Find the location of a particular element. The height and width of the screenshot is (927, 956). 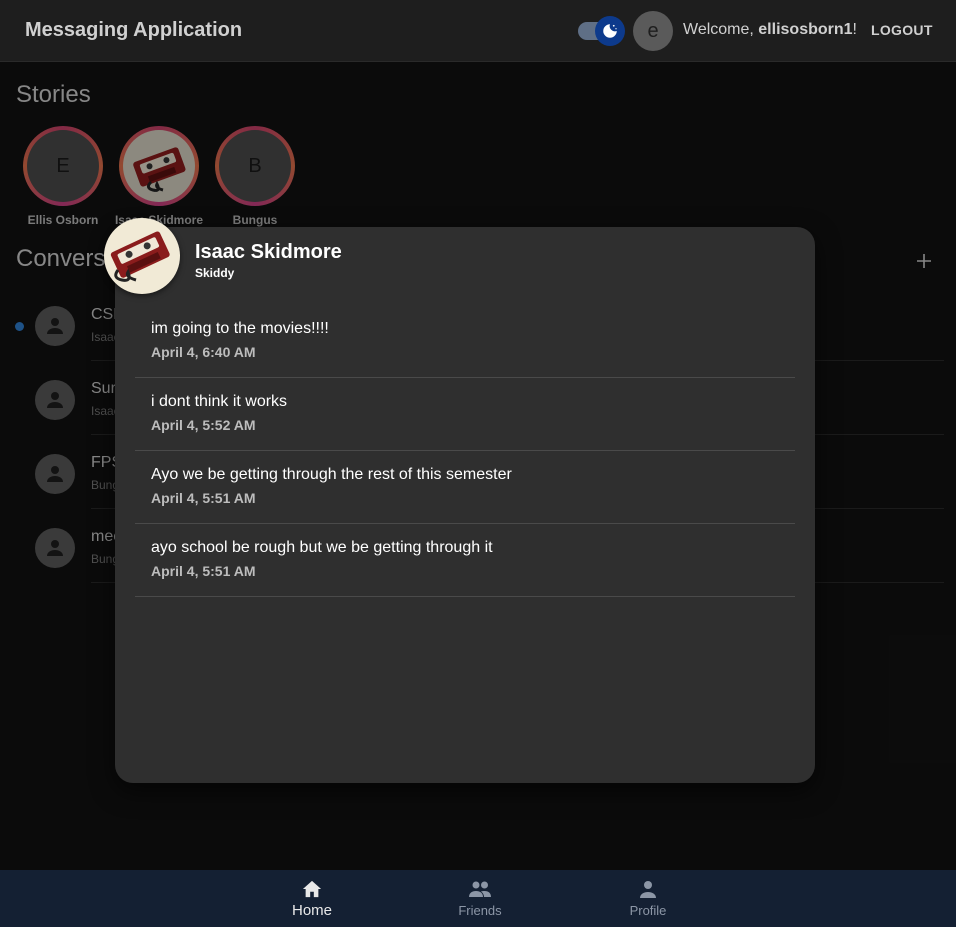

message-text: i dont think it works is located at coordinates (219, 401).